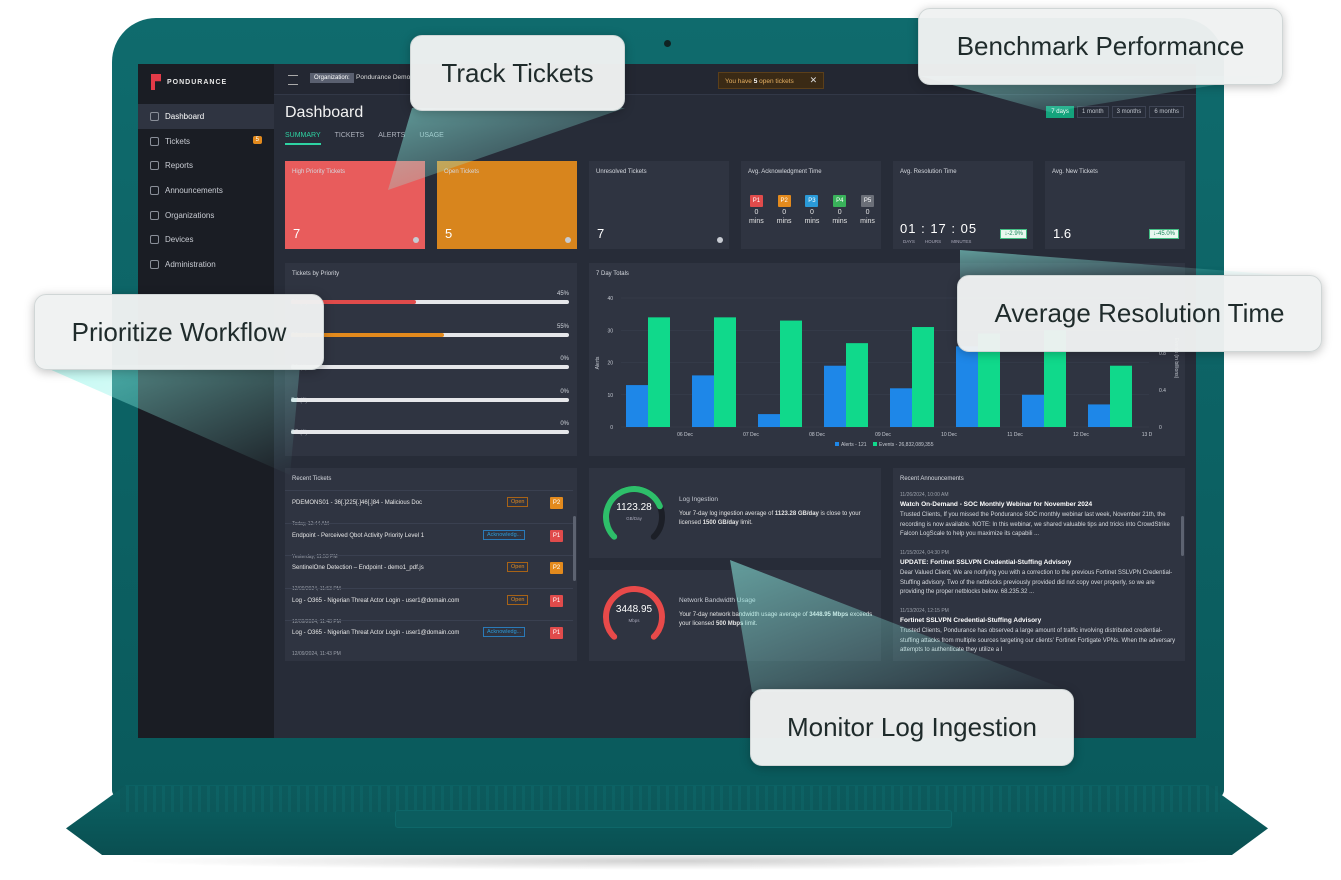  I want to click on tab-usage: USAGE, so click(431, 138).